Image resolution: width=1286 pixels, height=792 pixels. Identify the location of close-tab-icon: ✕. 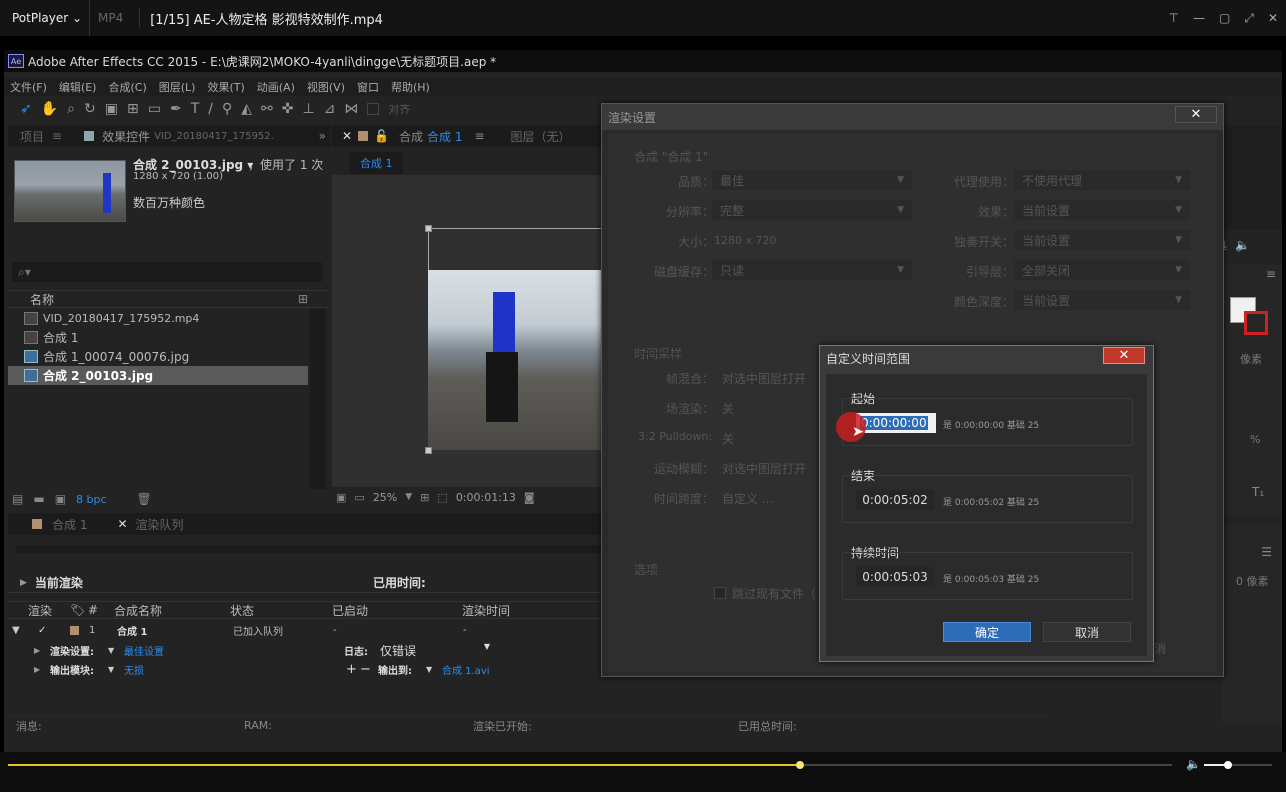
(345, 136).